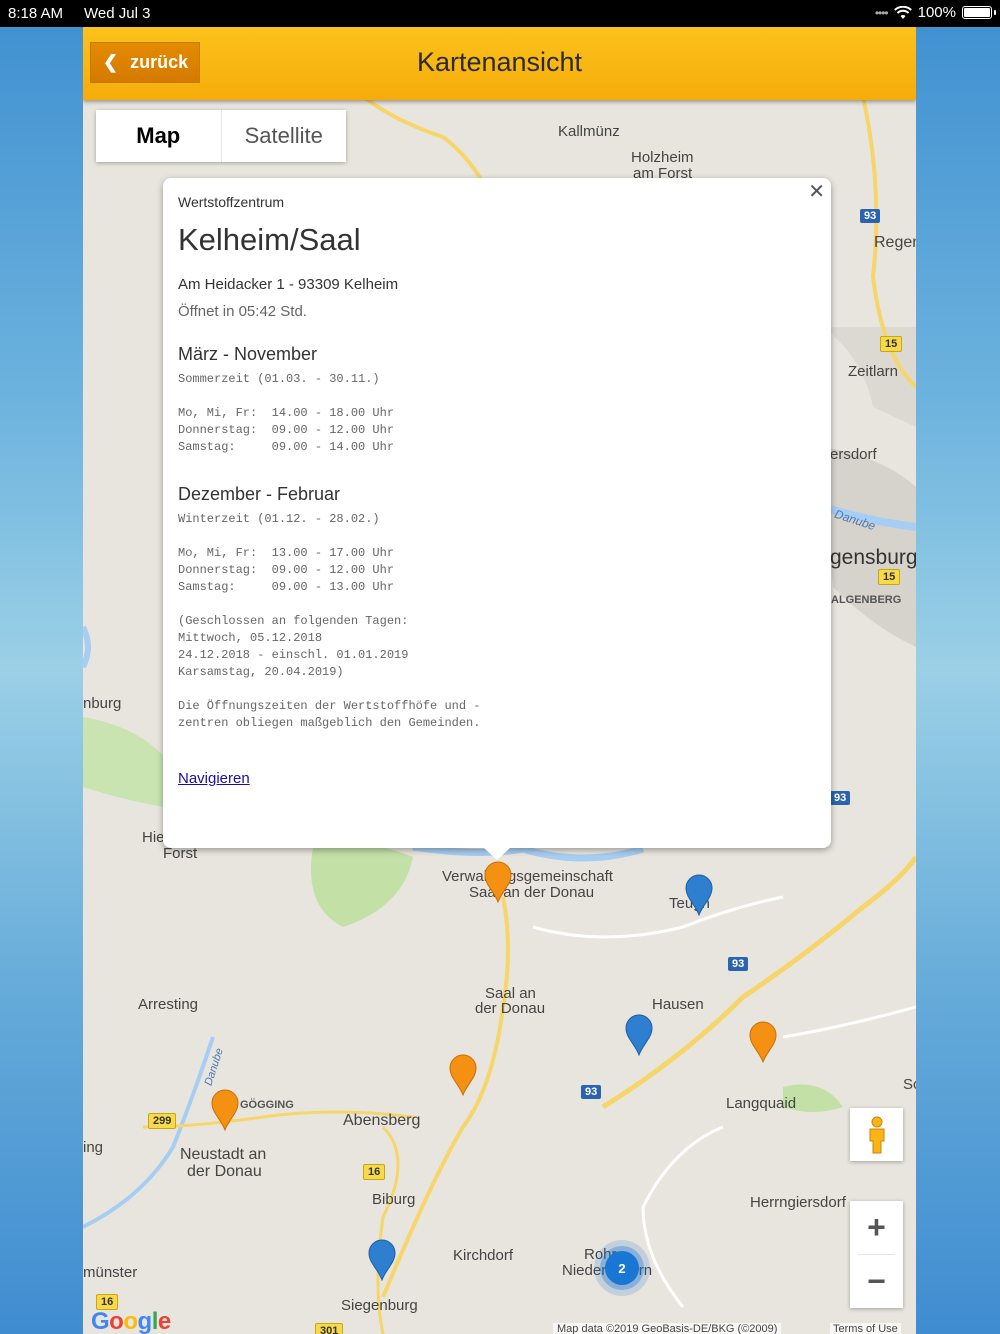 The image size is (1000, 1334). I want to click on map-label-zeitlarn: Zeitlarn, so click(873, 371).